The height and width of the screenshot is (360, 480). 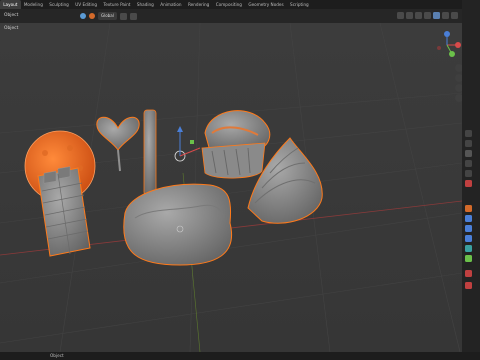 What do you see at coordinates (57, 355) in the screenshot?
I see `status-object-label: Object` at bounding box center [57, 355].